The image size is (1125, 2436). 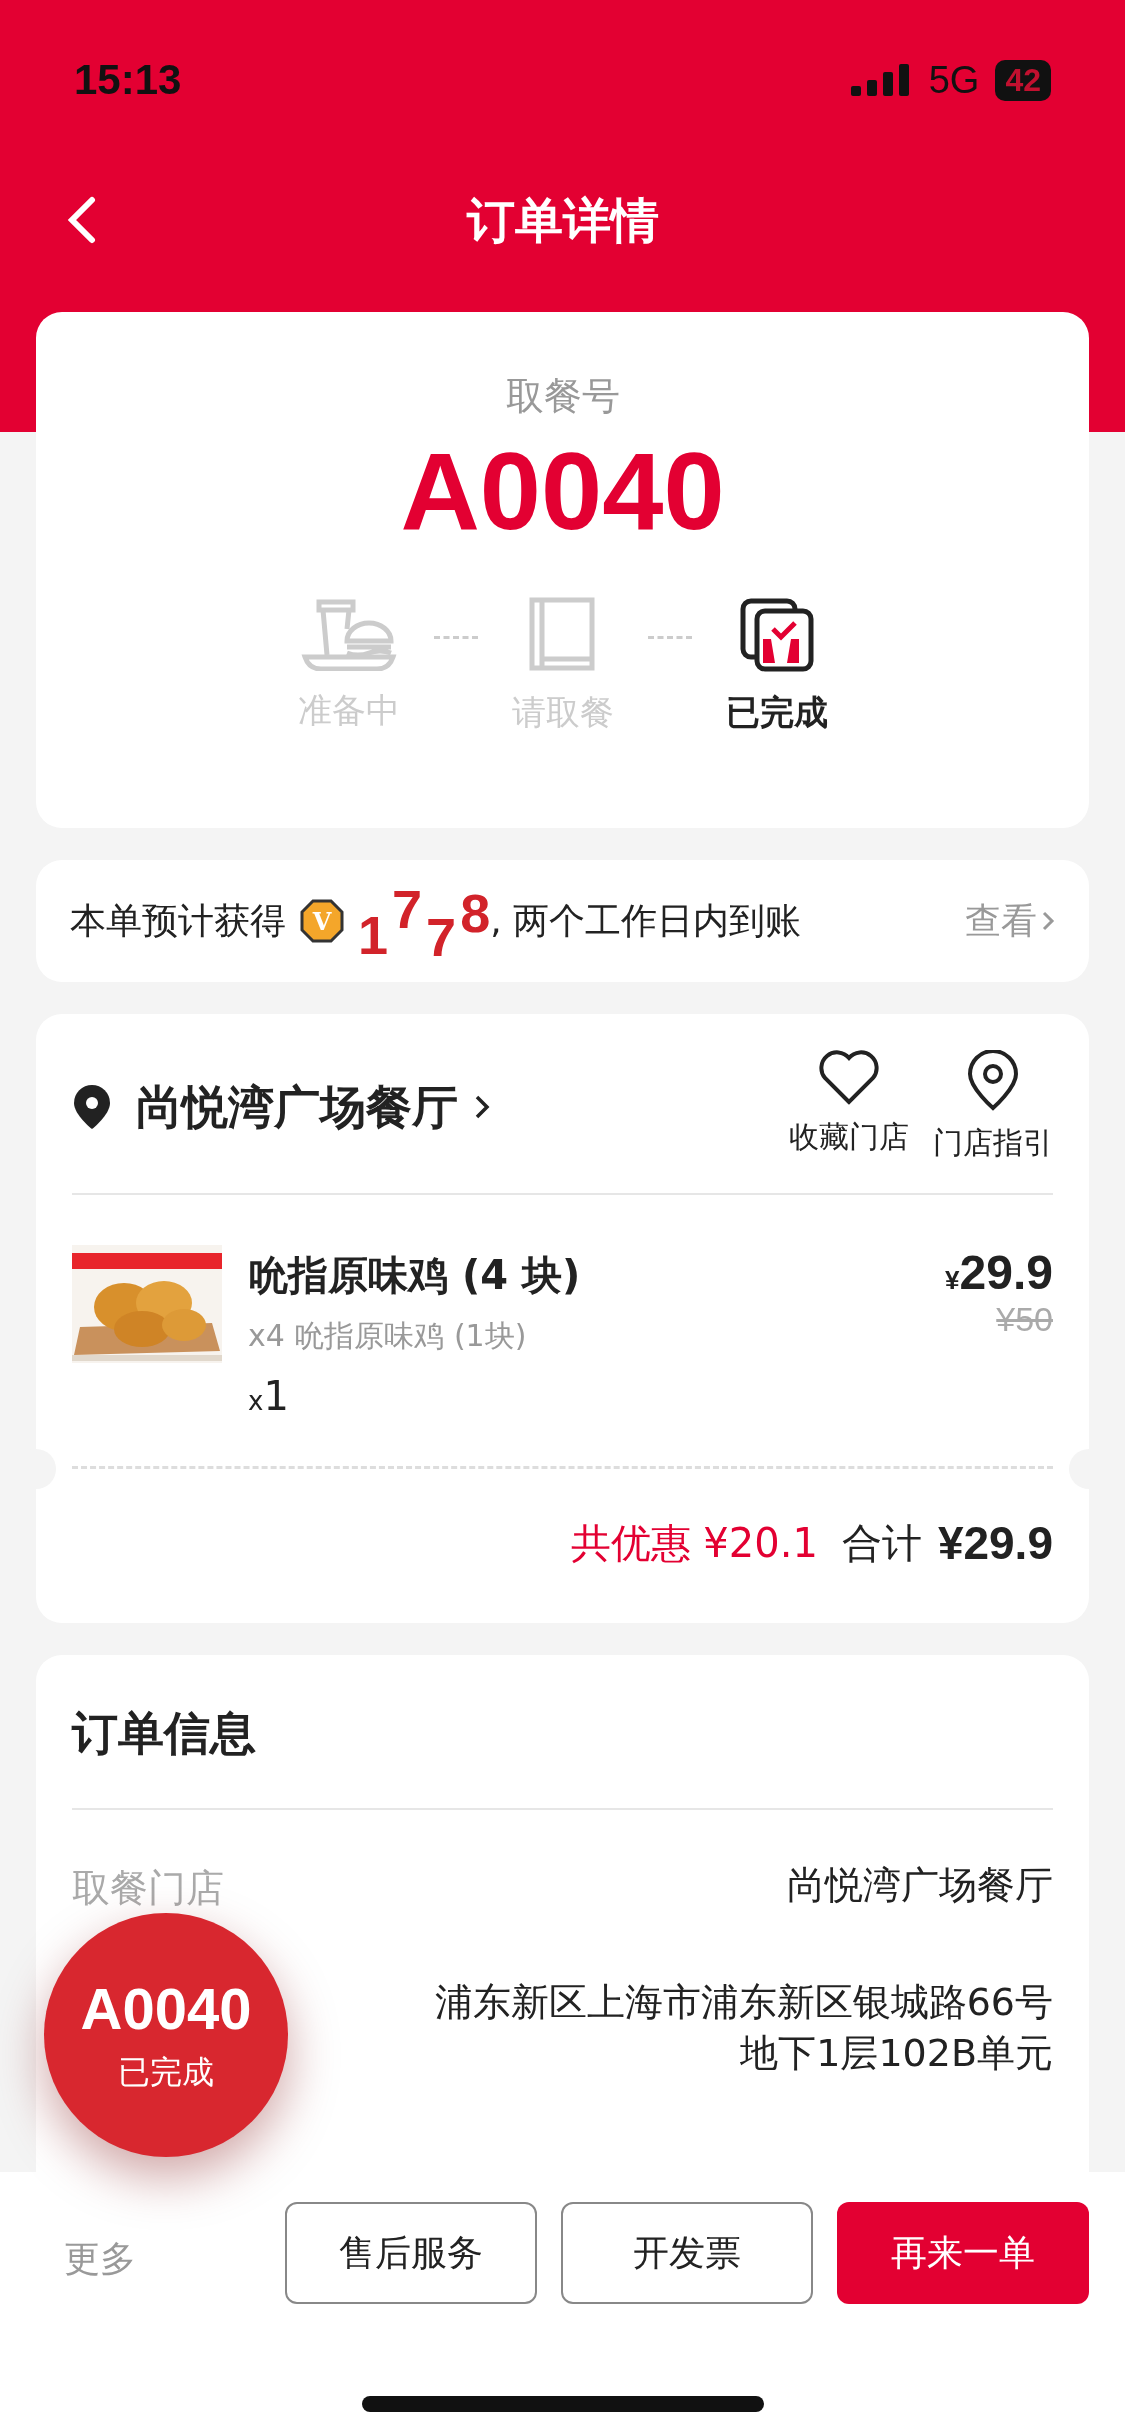 What do you see at coordinates (388, 1335) in the screenshot?
I see `item-detail: x4 吮指原味鸡 (1块)` at bounding box center [388, 1335].